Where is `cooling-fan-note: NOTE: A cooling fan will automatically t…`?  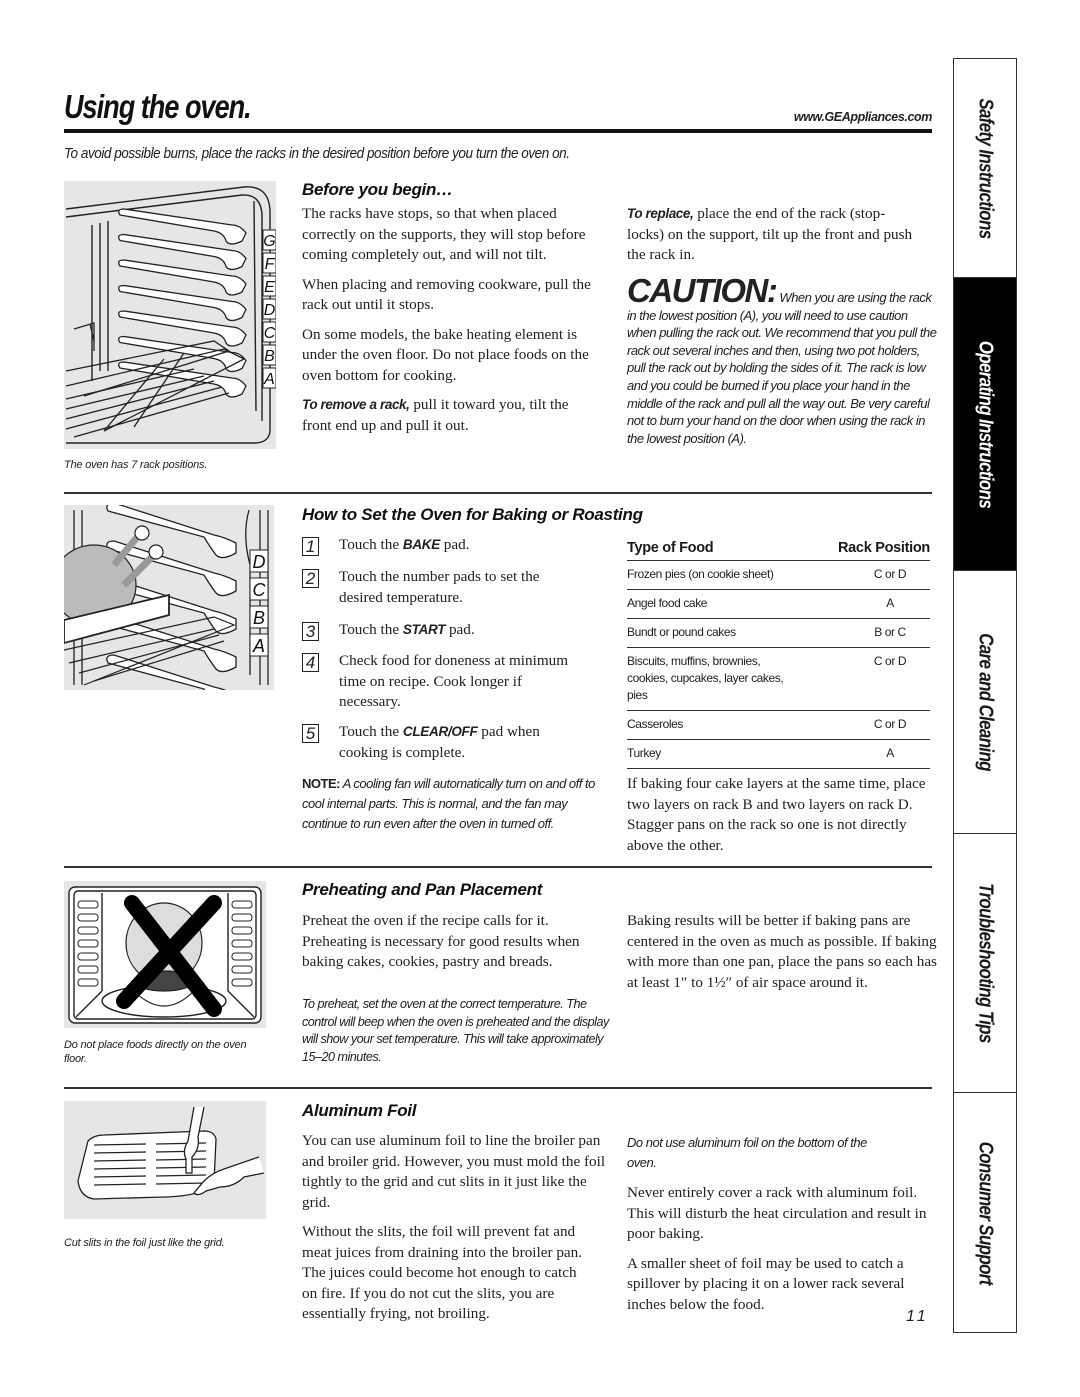
cooling-fan-note: NOTE: A cooling fan will automatically t… is located at coordinates (454, 804).